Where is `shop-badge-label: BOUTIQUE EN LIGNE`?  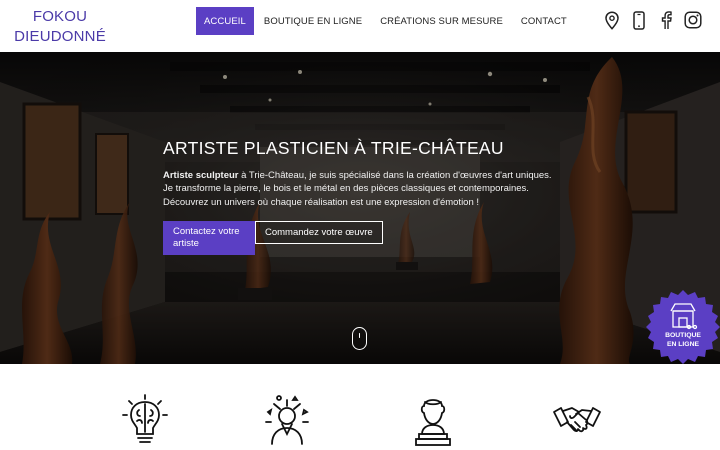 shop-badge-label: BOUTIQUE EN LIGNE is located at coordinates (682, 340).